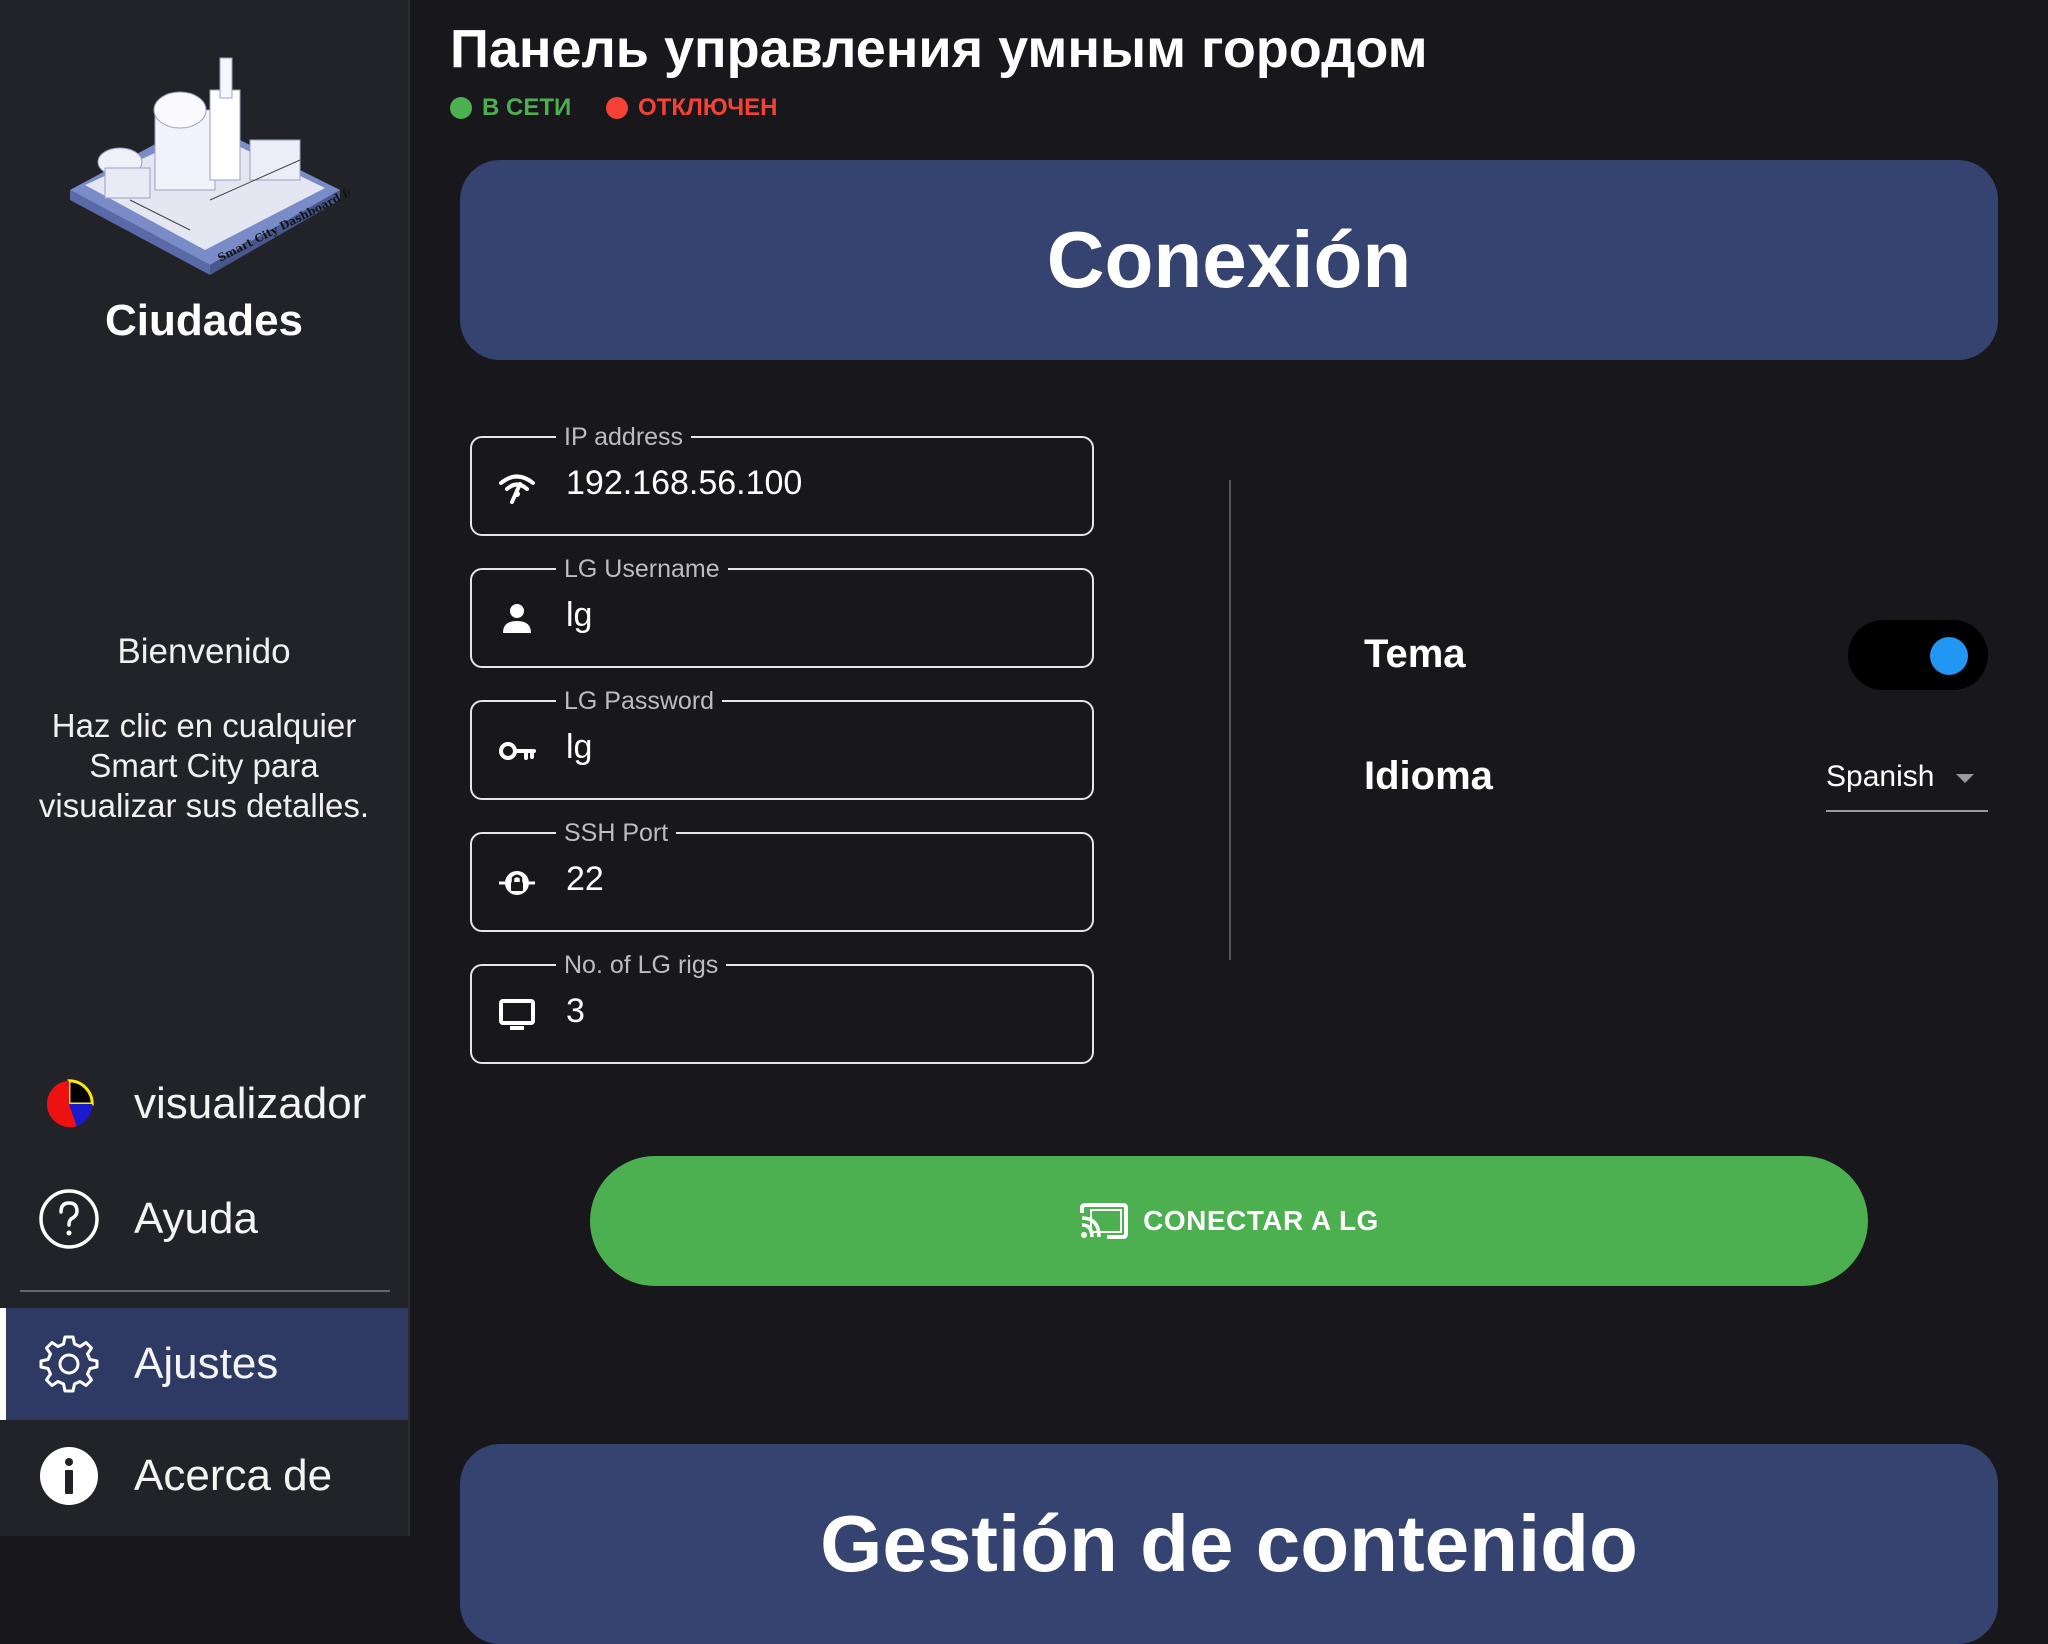 This screenshot has width=2048, height=1644. Describe the element at coordinates (210, 166) in the screenshot. I see `city-logo: Smart City Dashboard for` at that location.